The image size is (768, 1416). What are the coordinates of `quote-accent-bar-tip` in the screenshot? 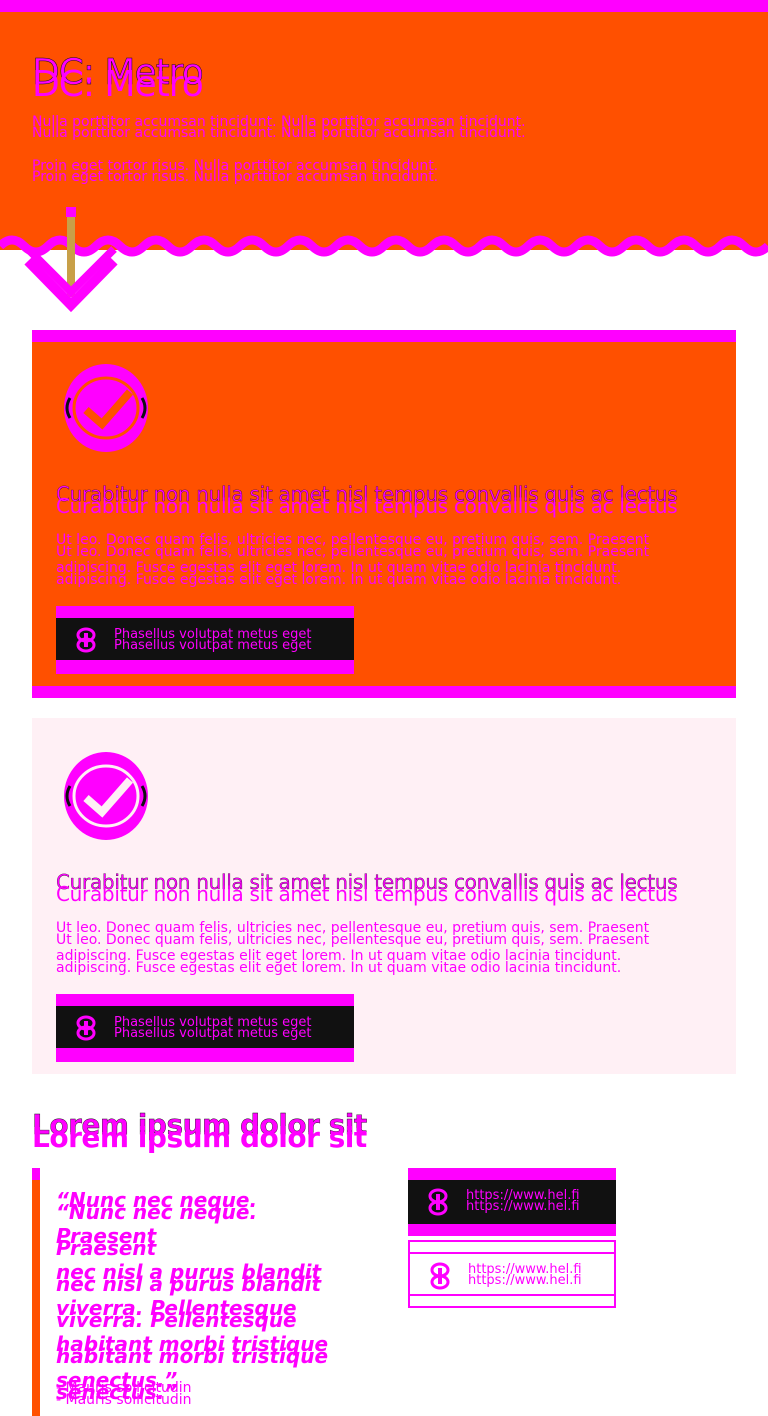 It's located at (36, 1174).